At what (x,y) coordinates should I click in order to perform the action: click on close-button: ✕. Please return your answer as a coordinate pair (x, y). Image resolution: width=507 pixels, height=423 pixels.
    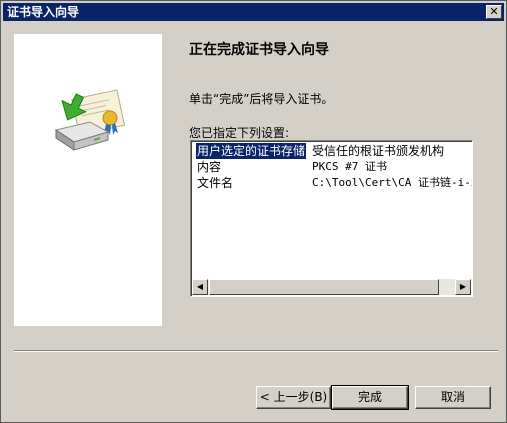
    Looking at the image, I should click on (494, 12).